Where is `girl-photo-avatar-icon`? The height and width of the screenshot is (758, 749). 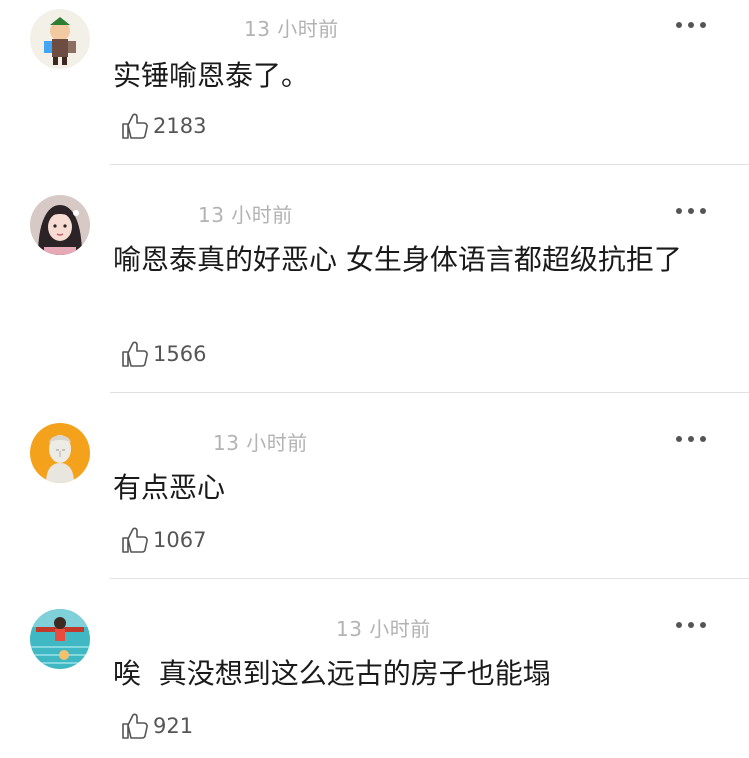 girl-photo-avatar-icon is located at coordinates (60, 225).